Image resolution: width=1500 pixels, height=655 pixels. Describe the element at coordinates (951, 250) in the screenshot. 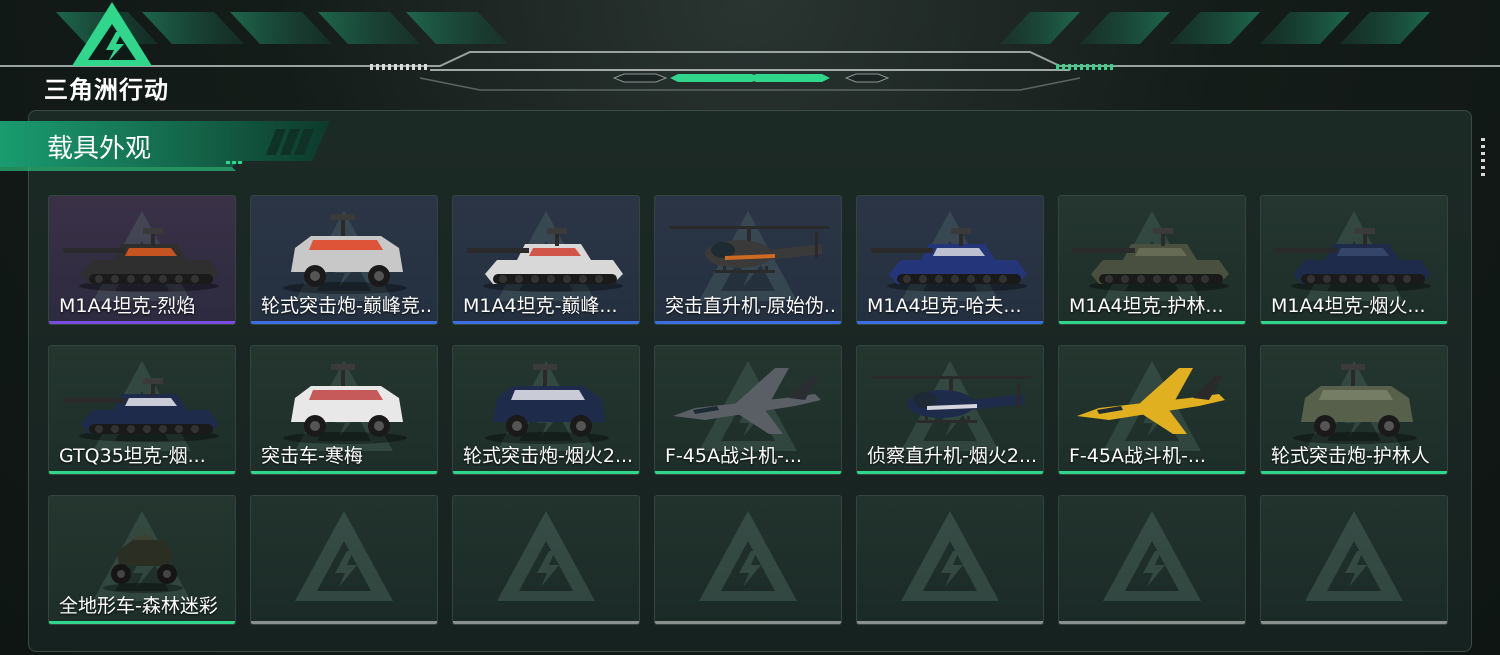

I see `tank-blue-icon` at that location.